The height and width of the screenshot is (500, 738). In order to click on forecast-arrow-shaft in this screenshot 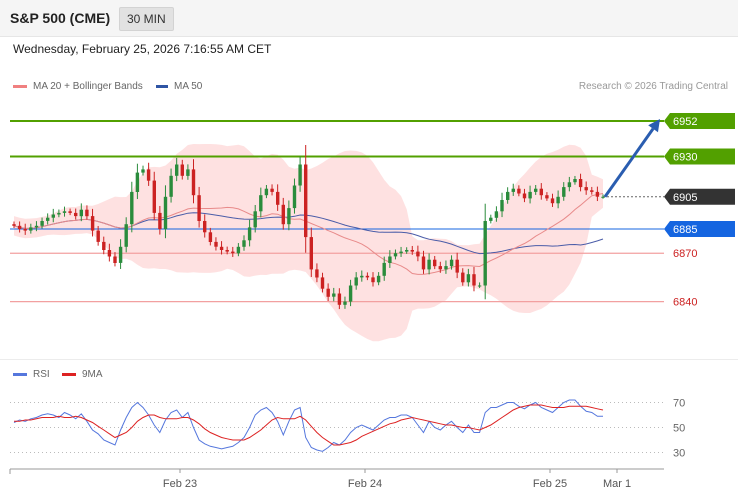, I will do `click(629, 162)`.